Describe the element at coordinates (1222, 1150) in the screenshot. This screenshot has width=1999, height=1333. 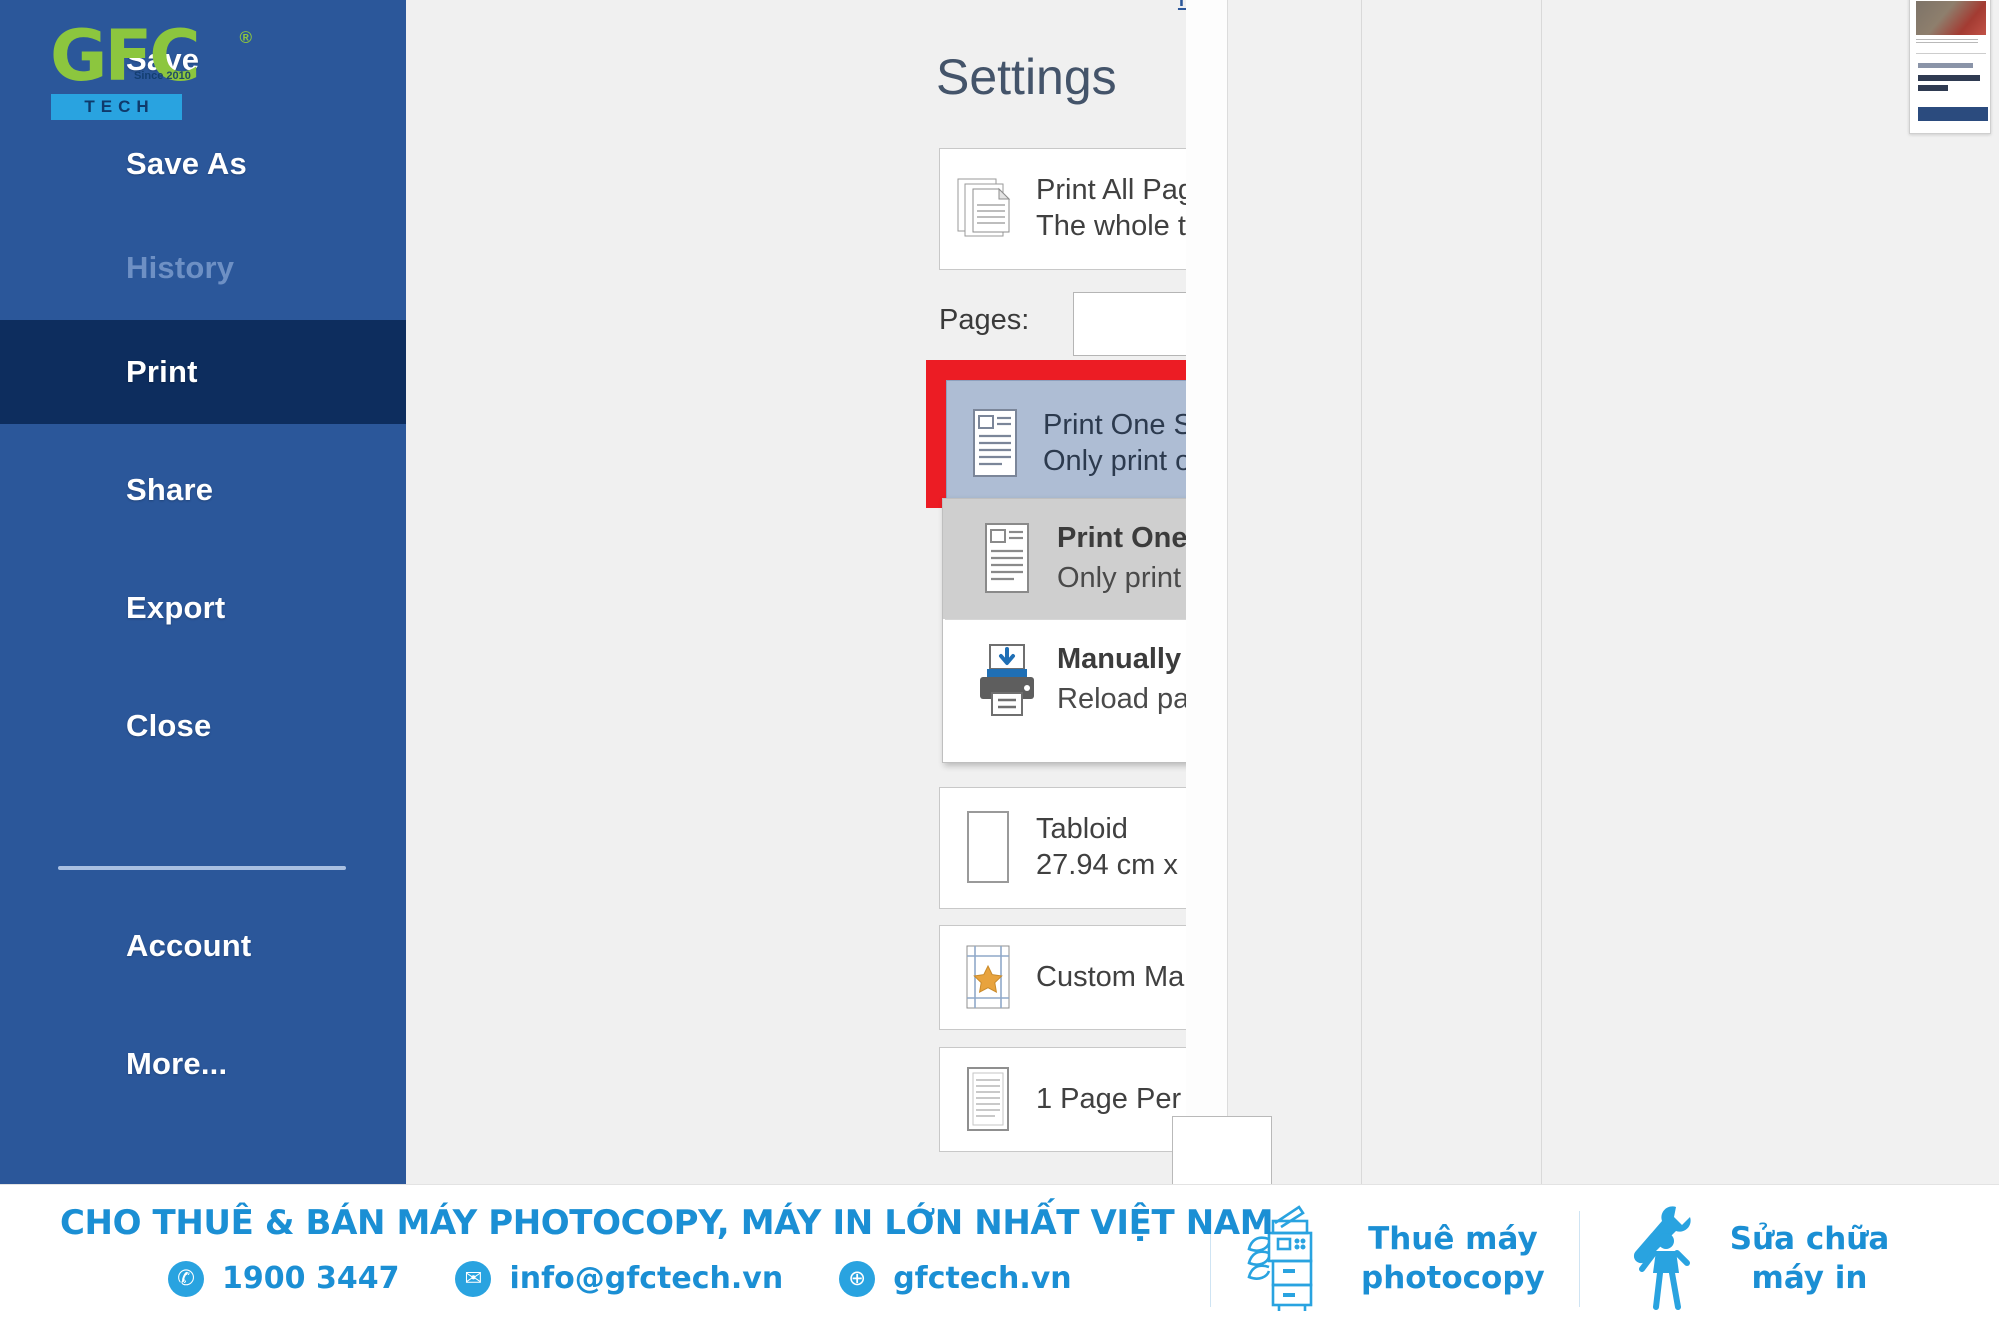
I see `preview-page-sheet` at that location.